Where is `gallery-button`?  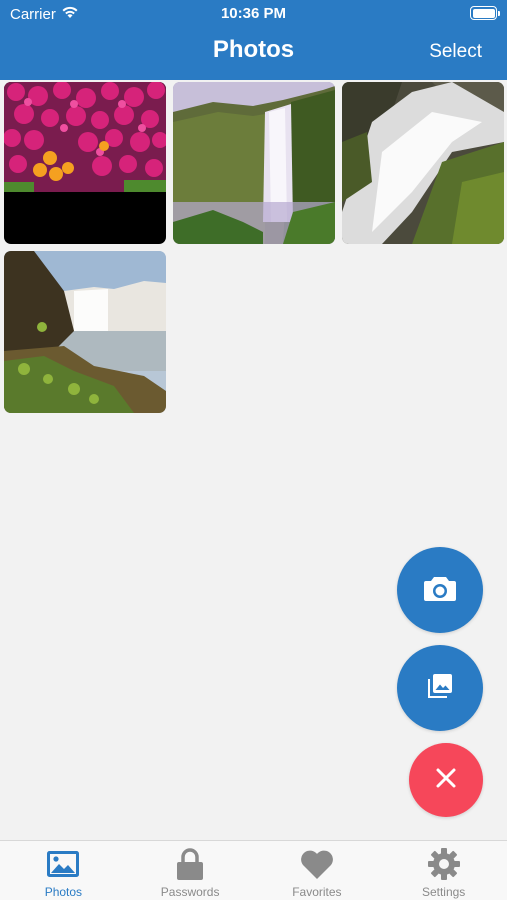
gallery-button is located at coordinates (440, 688).